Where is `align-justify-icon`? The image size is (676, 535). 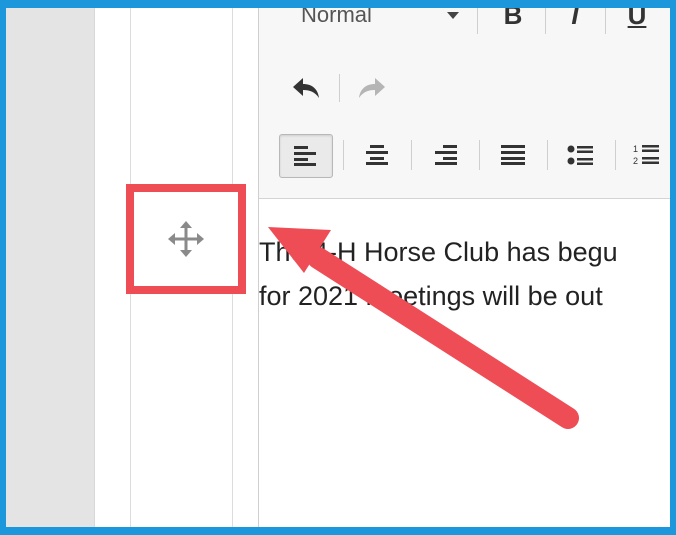
align-justify-icon is located at coordinates (513, 155).